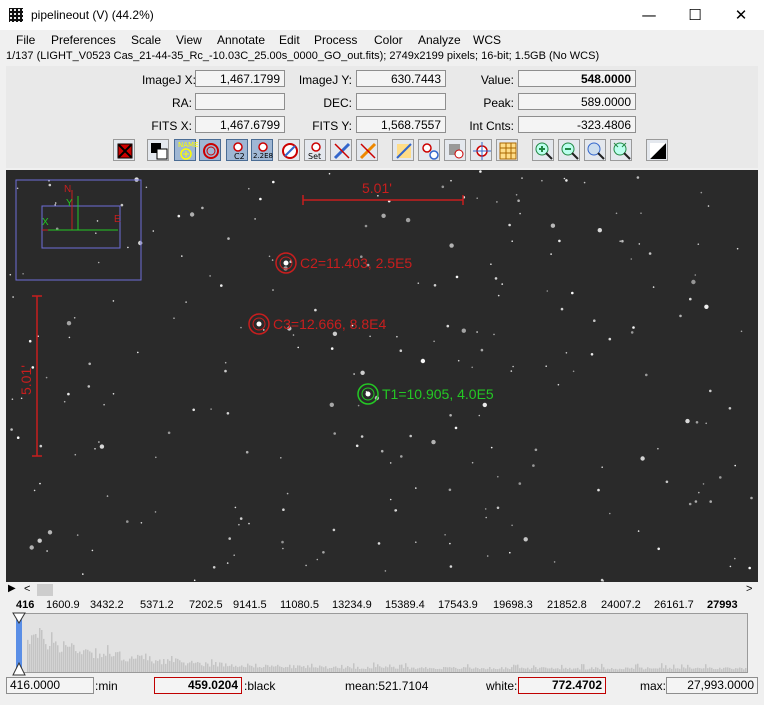 This screenshot has height=705, width=764. What do you see at coordinates (19, 668) in the screenshot?
I see `black-slider-bottom-handle` at bounding box center [19, 668].